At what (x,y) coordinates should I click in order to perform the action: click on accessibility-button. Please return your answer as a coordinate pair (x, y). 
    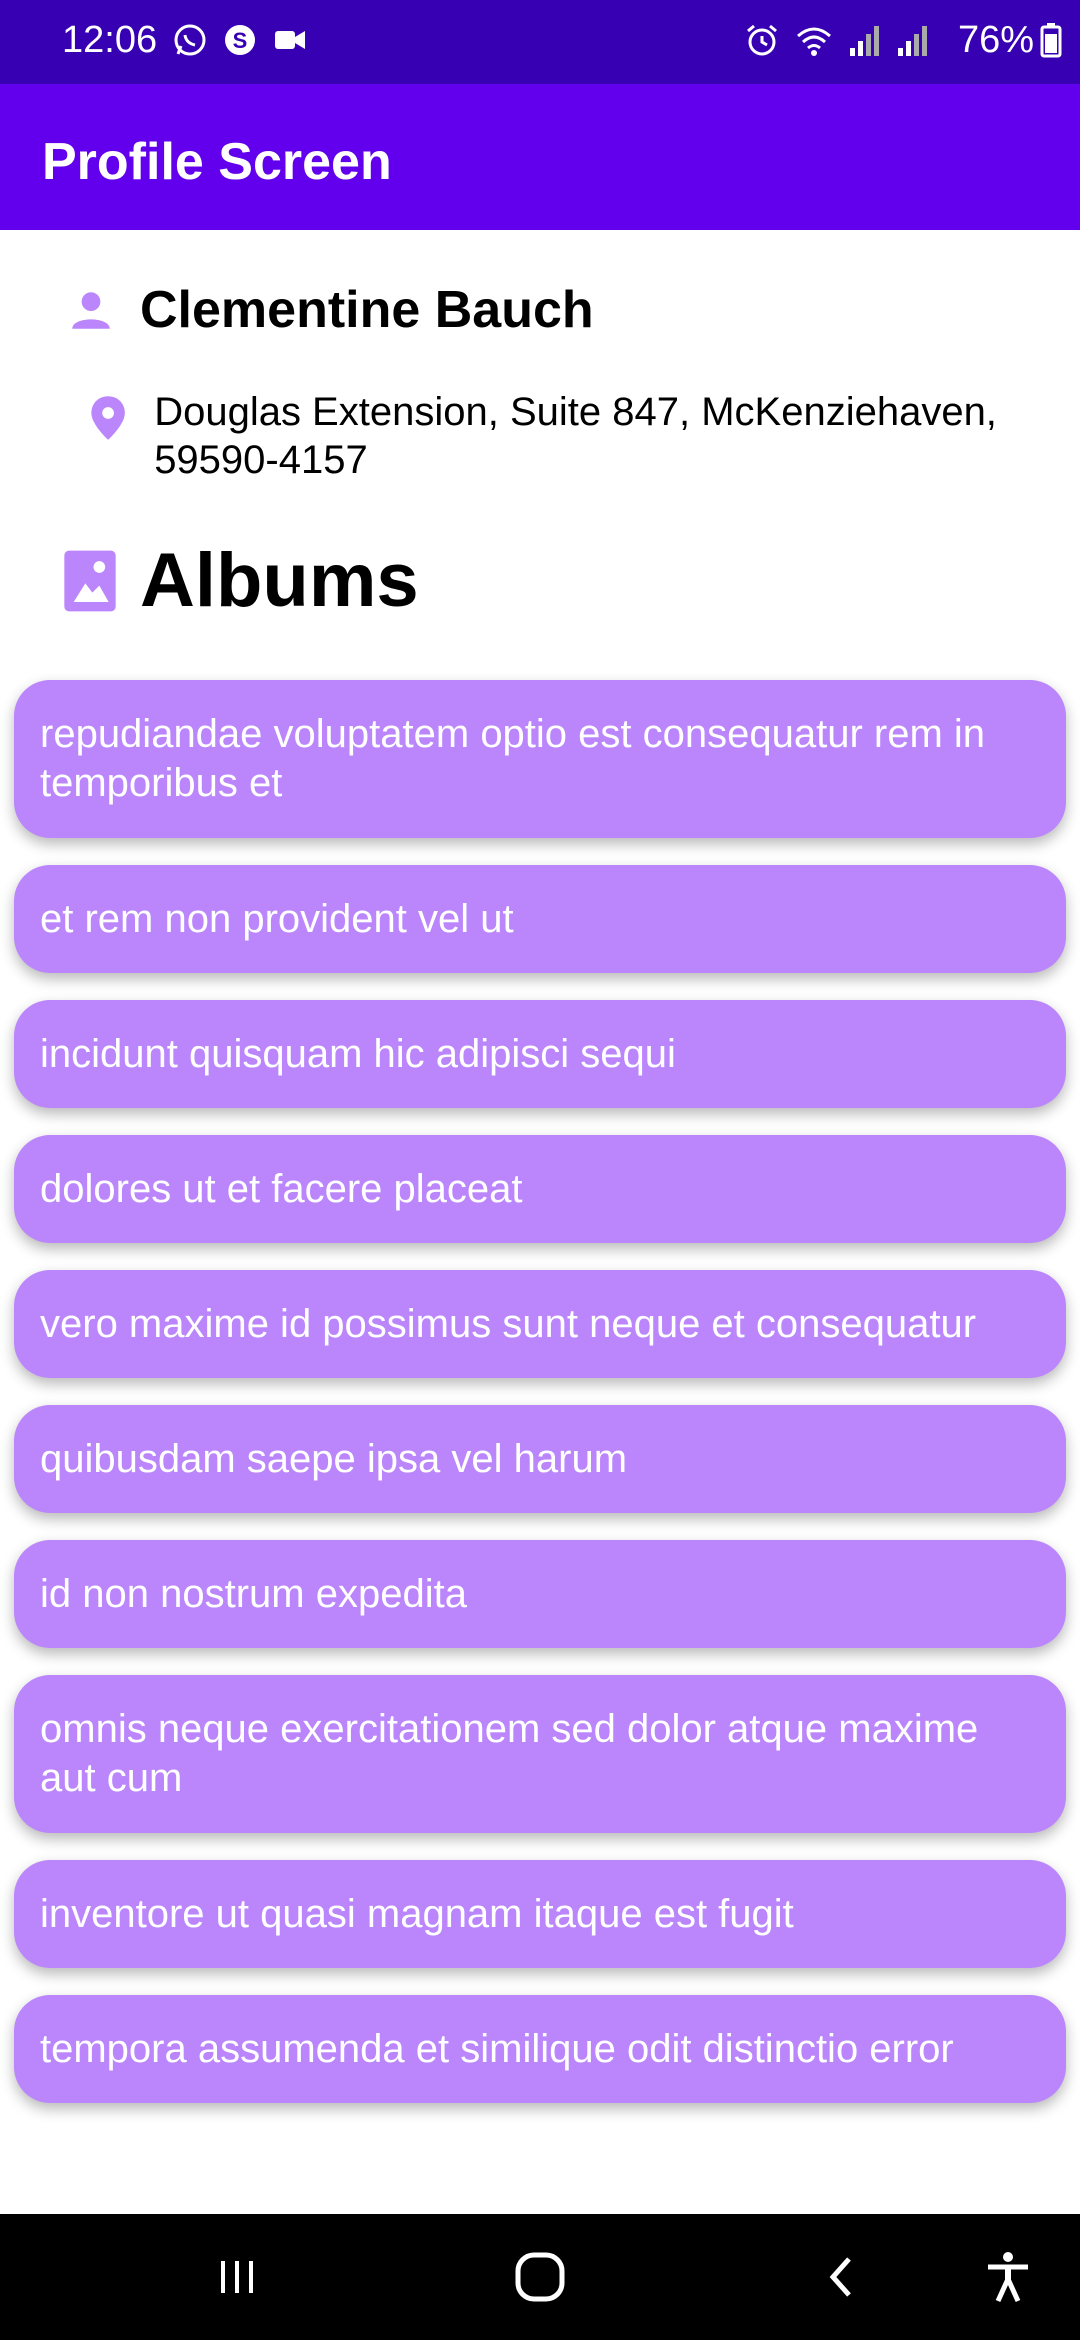
    Looking at the image, I should click on (1008, 2277).